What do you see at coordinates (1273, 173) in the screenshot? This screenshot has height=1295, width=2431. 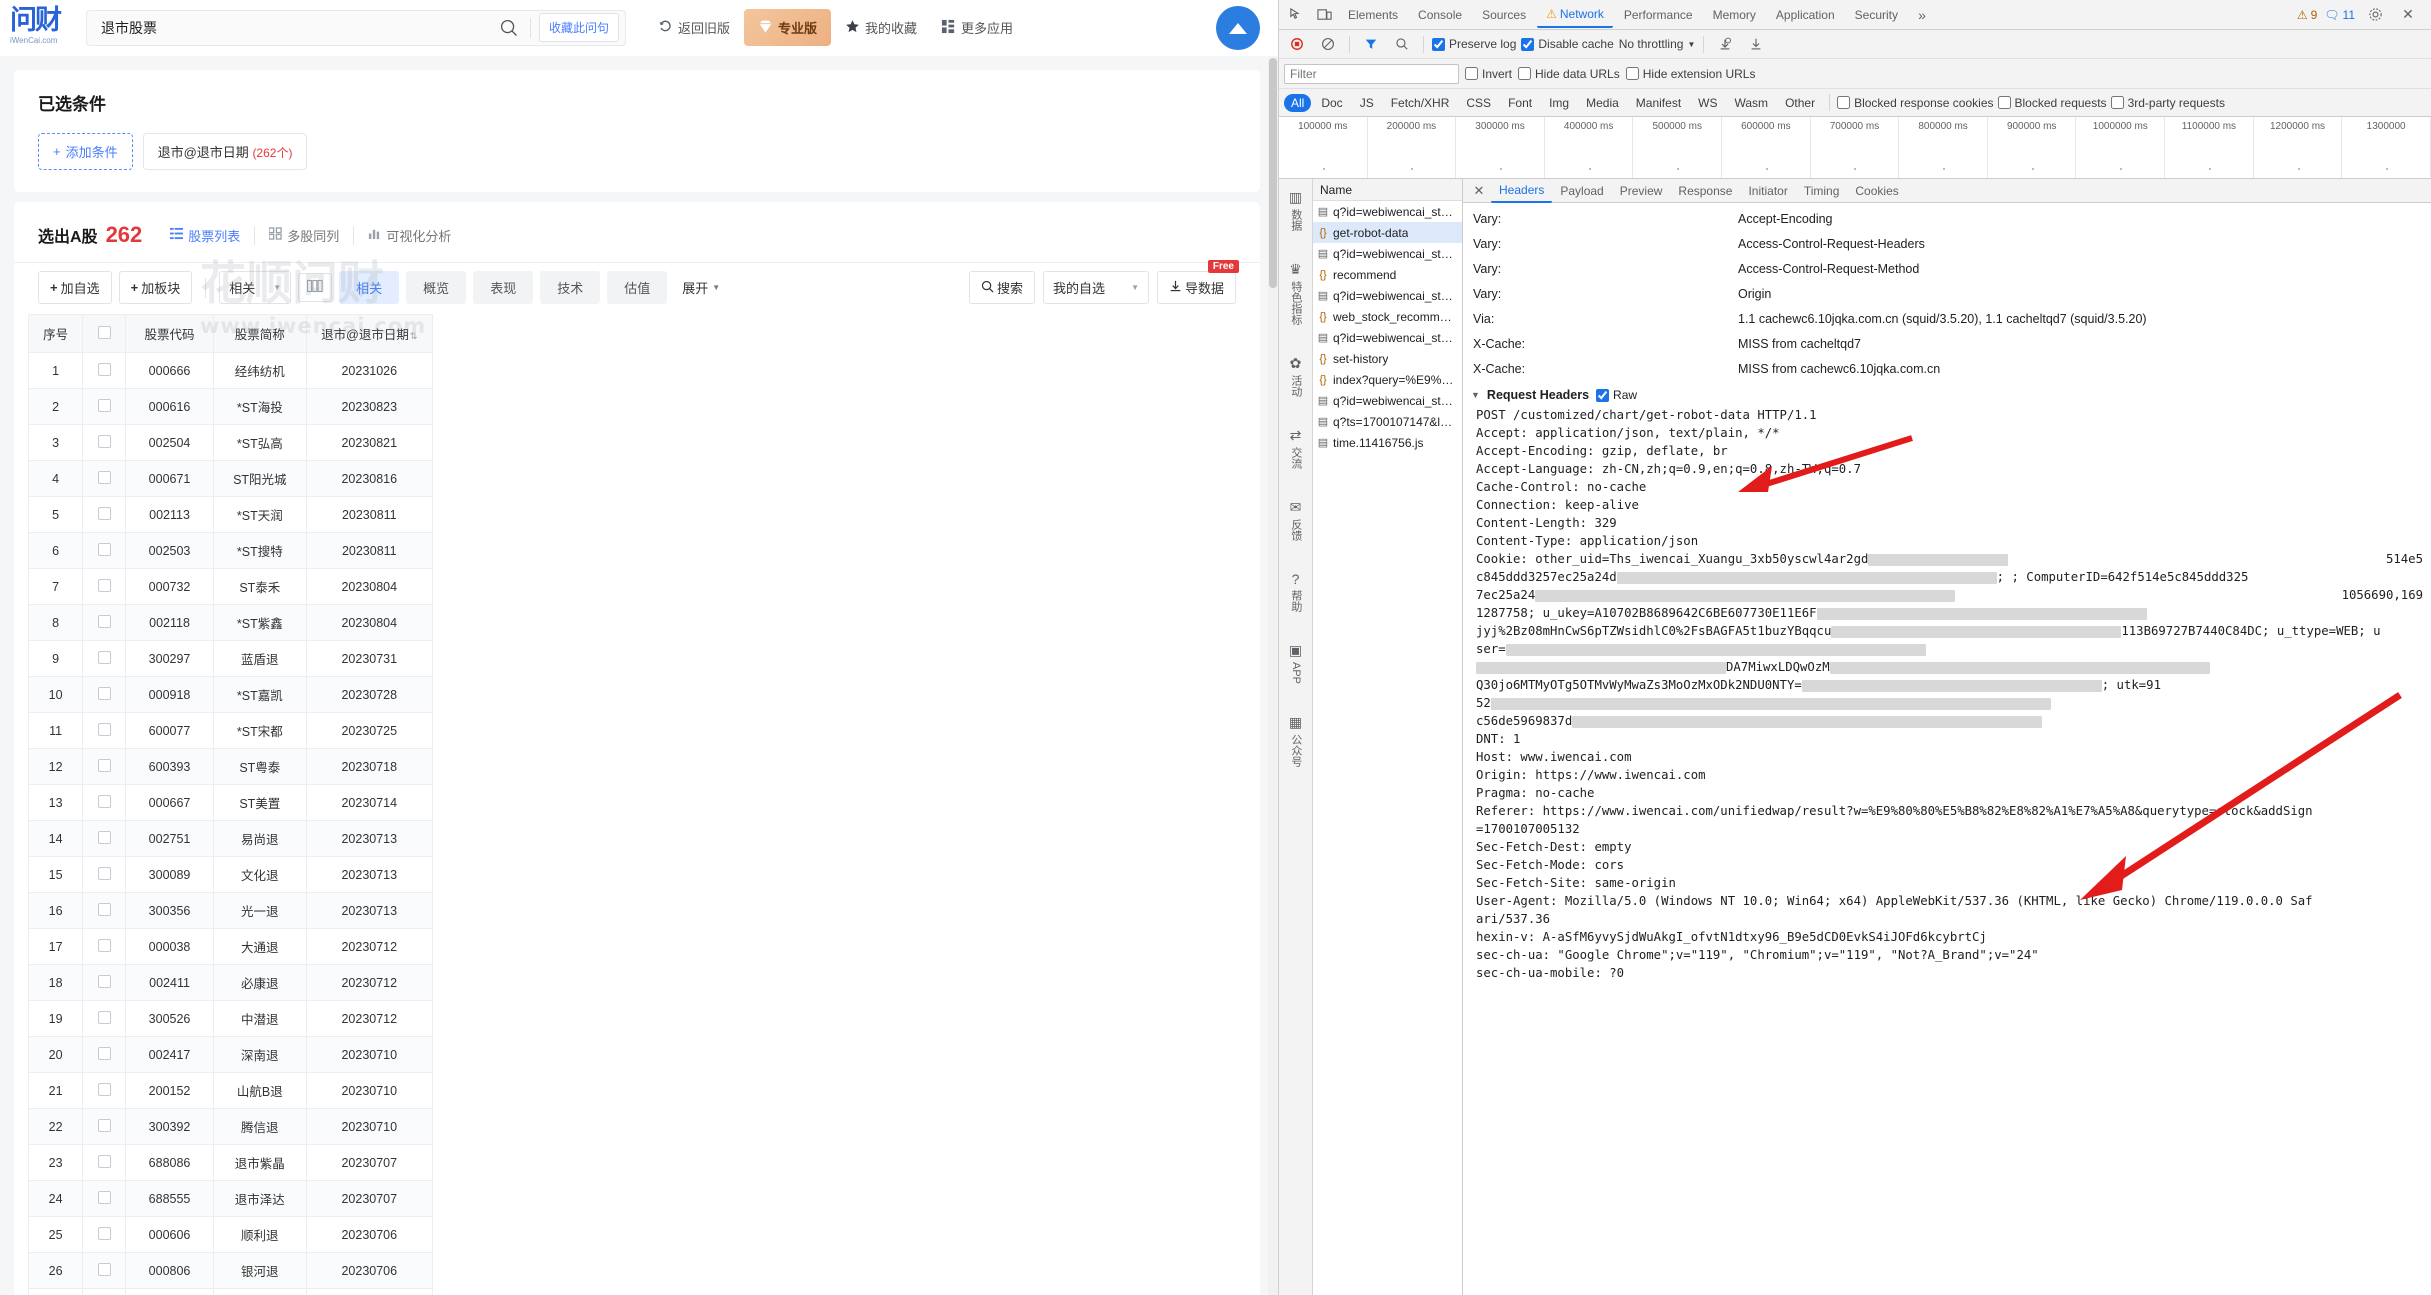 I see `scrollbar-thumb` at bounding box center [1273, 173].